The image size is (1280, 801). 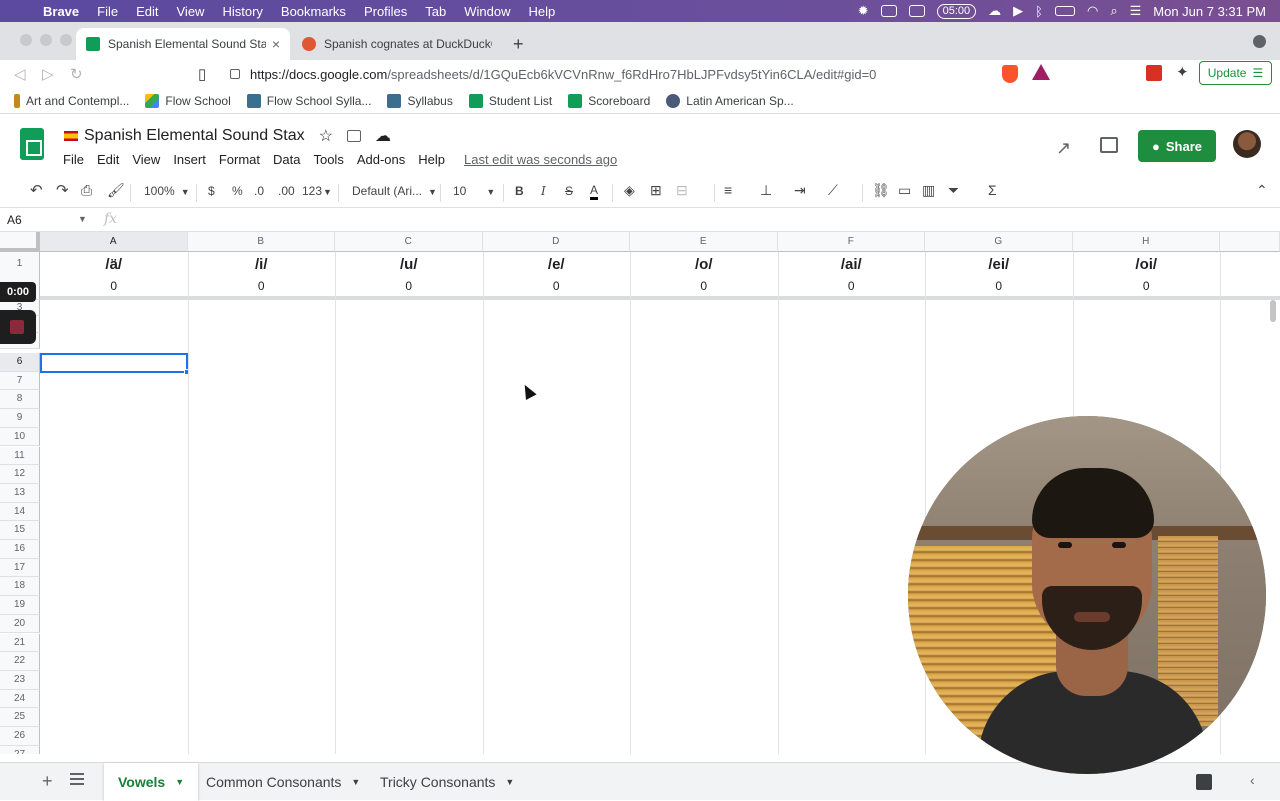 I want to click on column-header: D, so click(x=556, y=242).